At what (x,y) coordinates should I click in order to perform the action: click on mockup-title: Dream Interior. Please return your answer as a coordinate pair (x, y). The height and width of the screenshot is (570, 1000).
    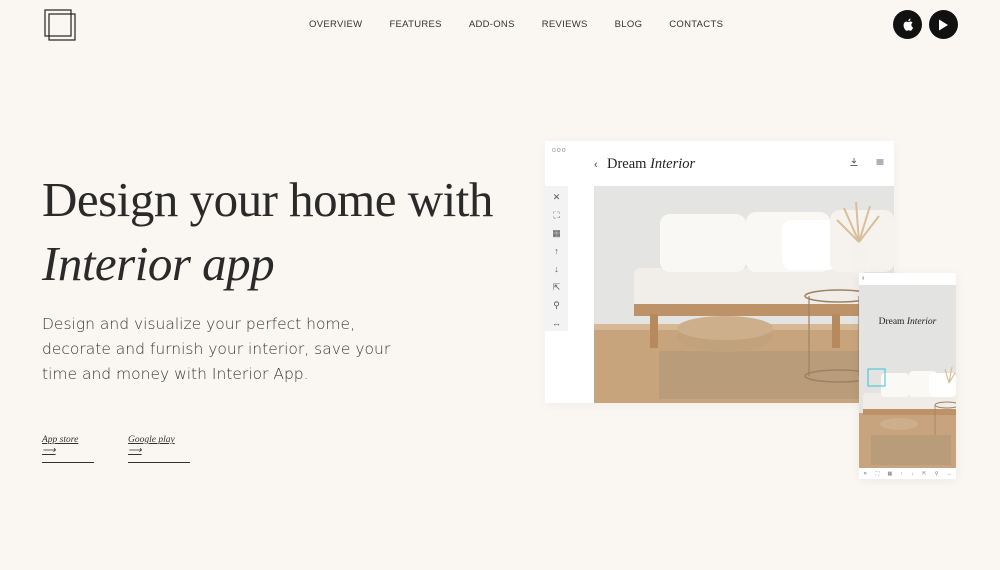
    Looking at the image, I should click on (651, 164).